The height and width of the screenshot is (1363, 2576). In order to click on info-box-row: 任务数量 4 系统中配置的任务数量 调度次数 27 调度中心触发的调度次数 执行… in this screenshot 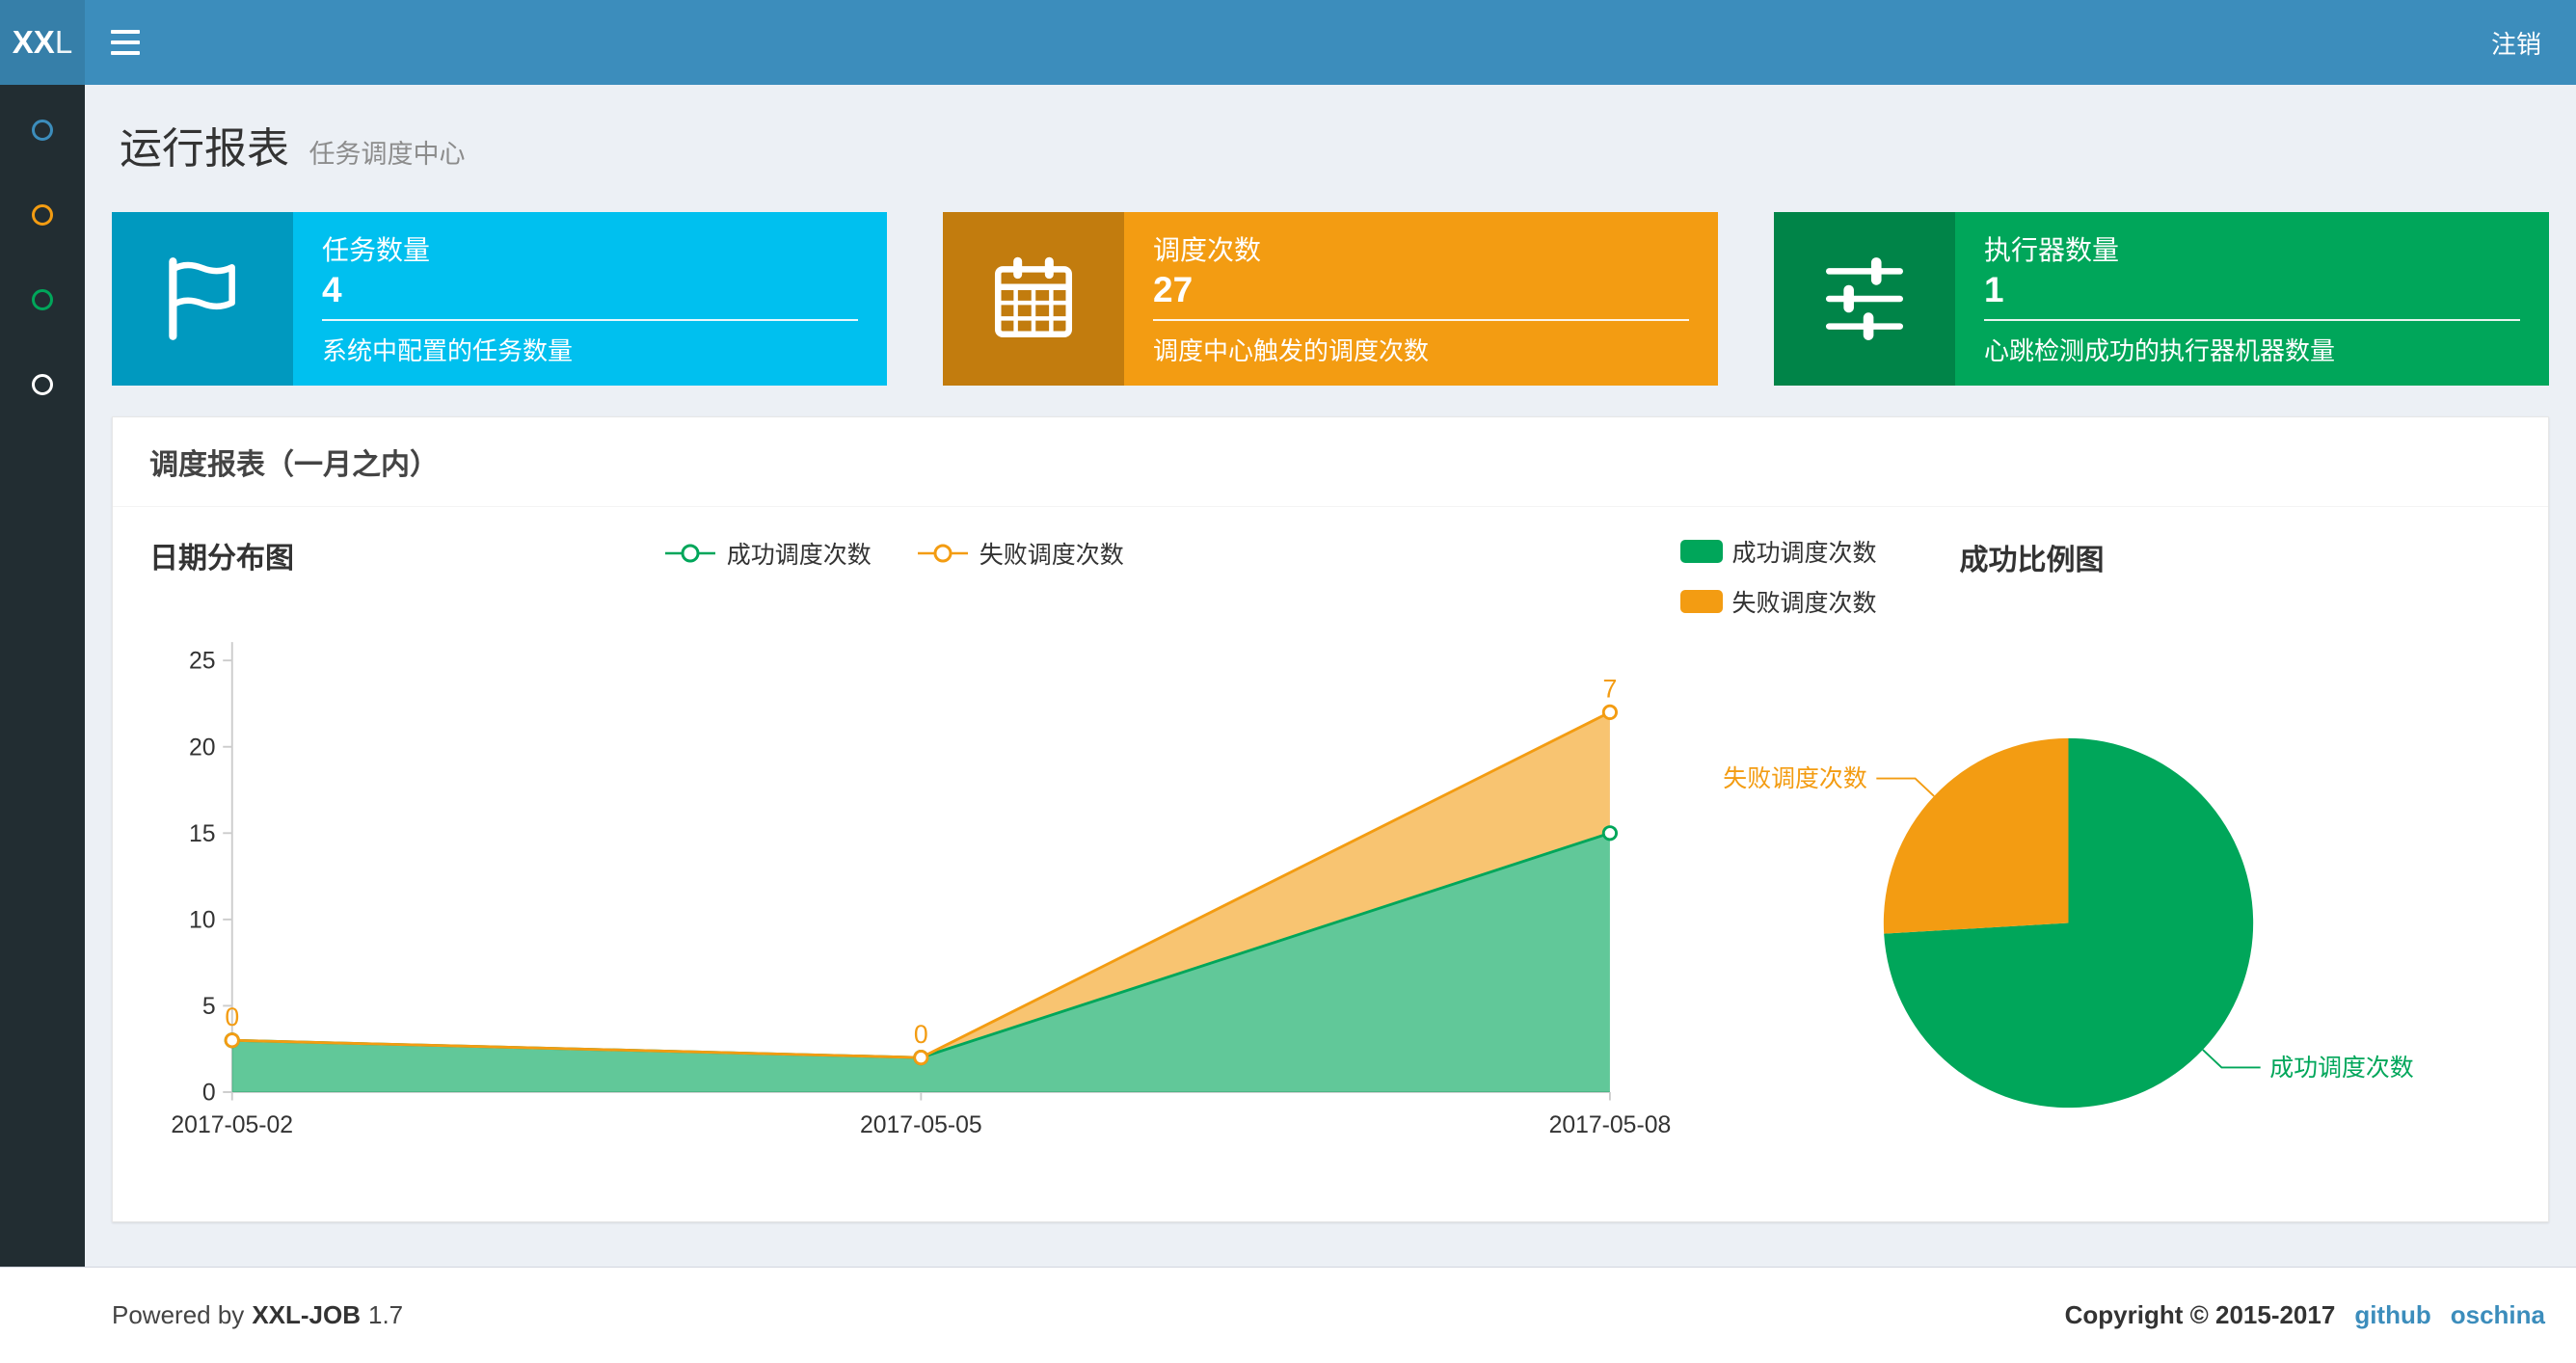, I will do `click(1330, 299)`.